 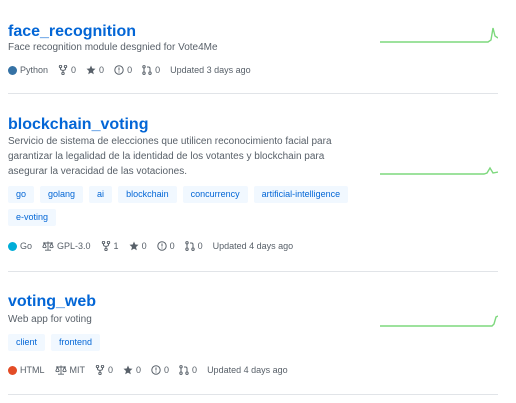 I want to click on repo-title-link: face_recognition, so click(x=72, y=32).